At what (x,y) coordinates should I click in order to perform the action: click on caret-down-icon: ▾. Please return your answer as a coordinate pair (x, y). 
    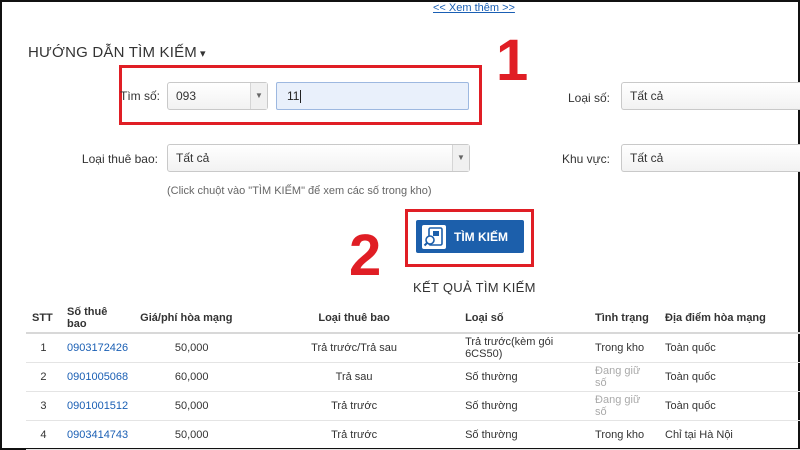
    Looking at the image, I should click on (203, 54).